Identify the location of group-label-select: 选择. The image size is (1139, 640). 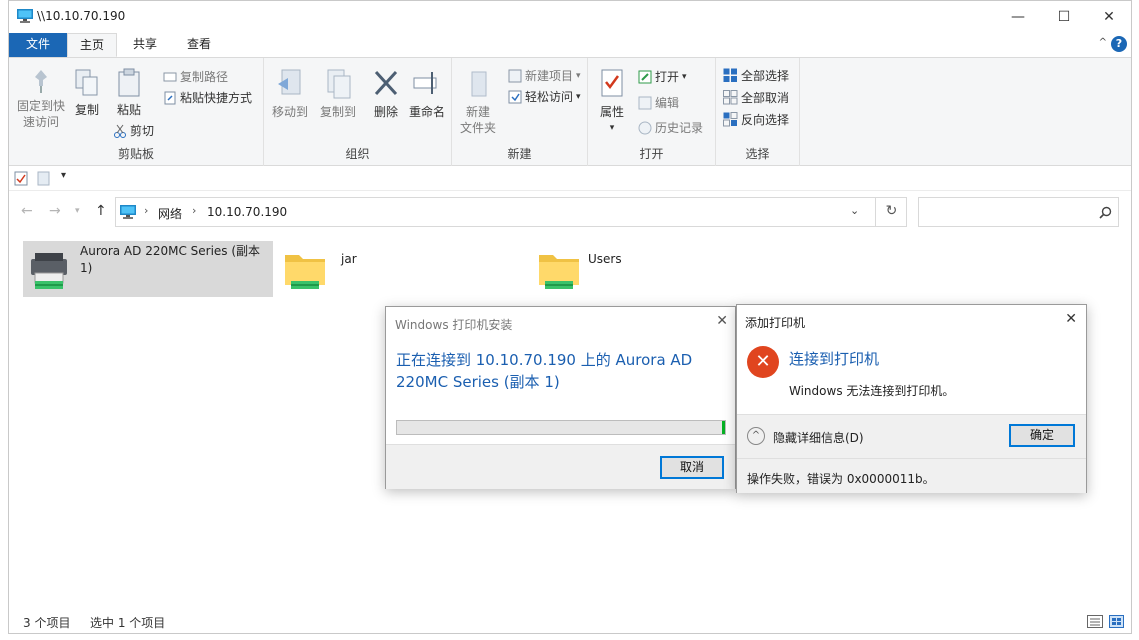
(757, 154).